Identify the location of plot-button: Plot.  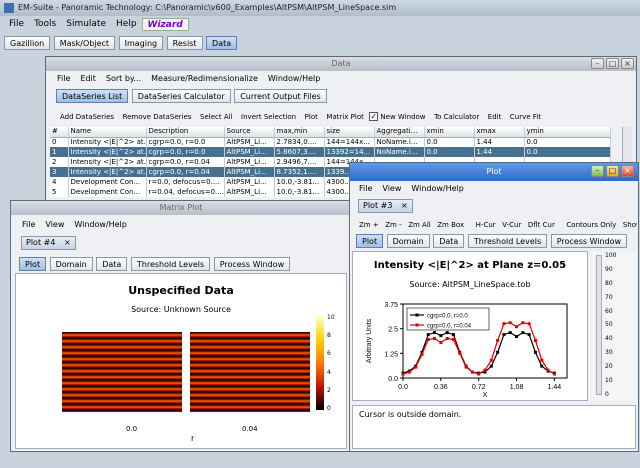
(311, 117).